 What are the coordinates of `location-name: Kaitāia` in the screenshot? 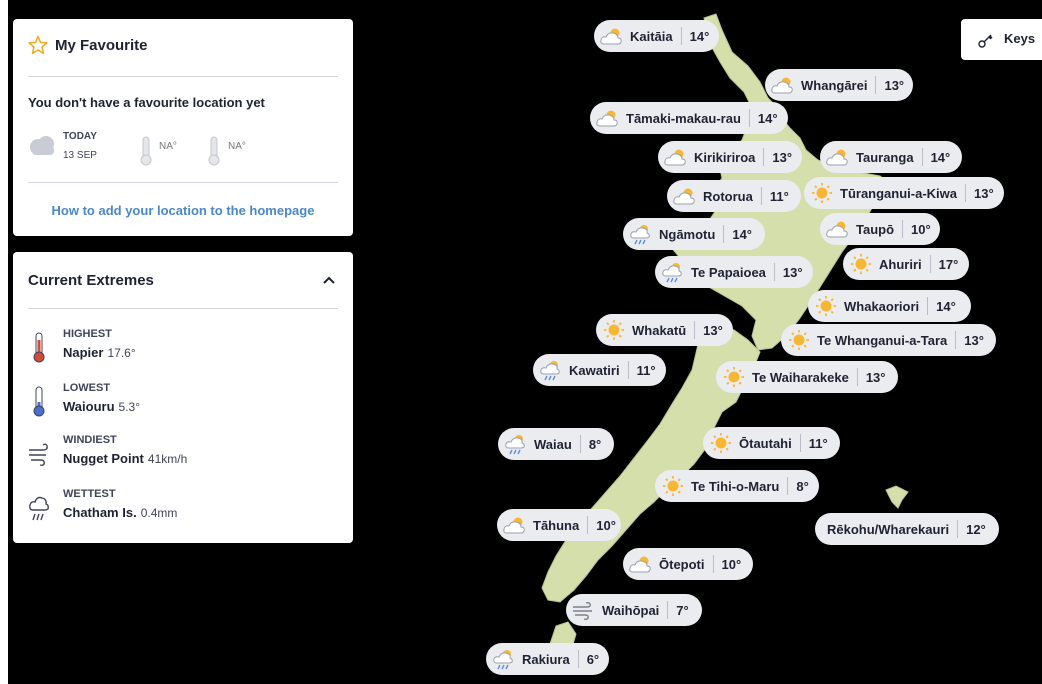 It's located at (651, 36).